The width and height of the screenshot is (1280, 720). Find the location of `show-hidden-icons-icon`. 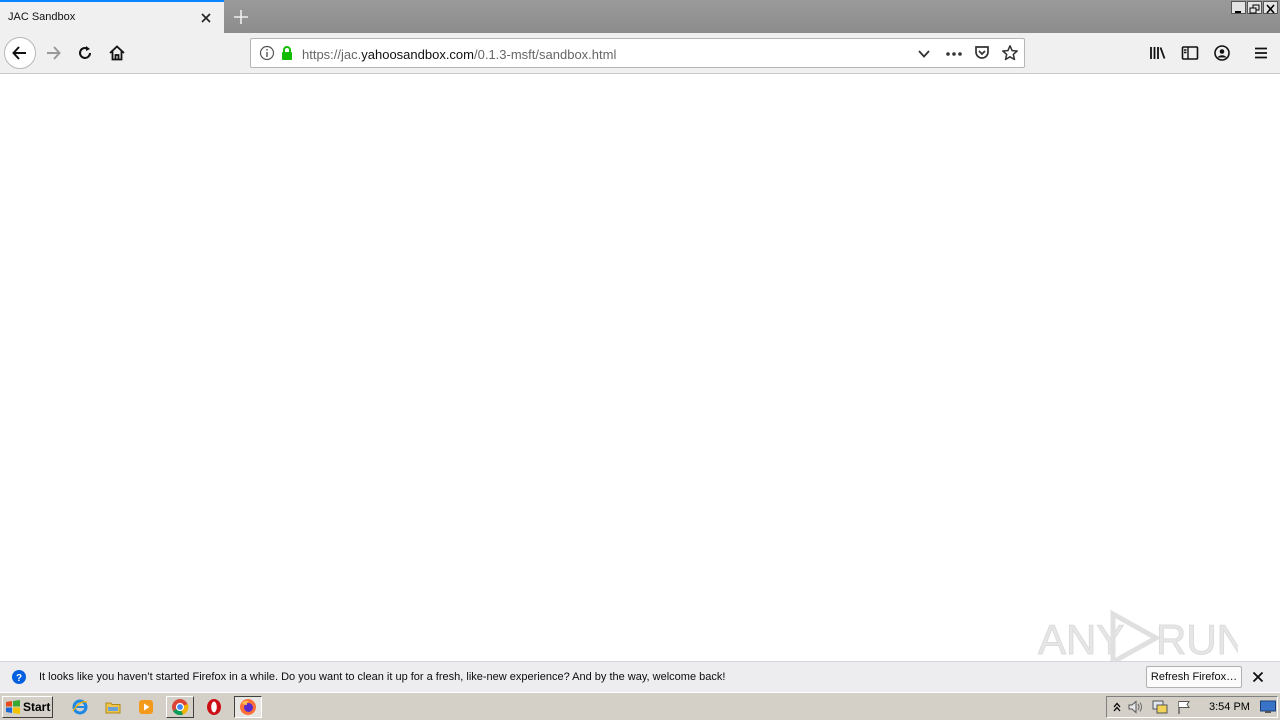

show-hidden-icons-icon is located at coordinates (1117, 707).